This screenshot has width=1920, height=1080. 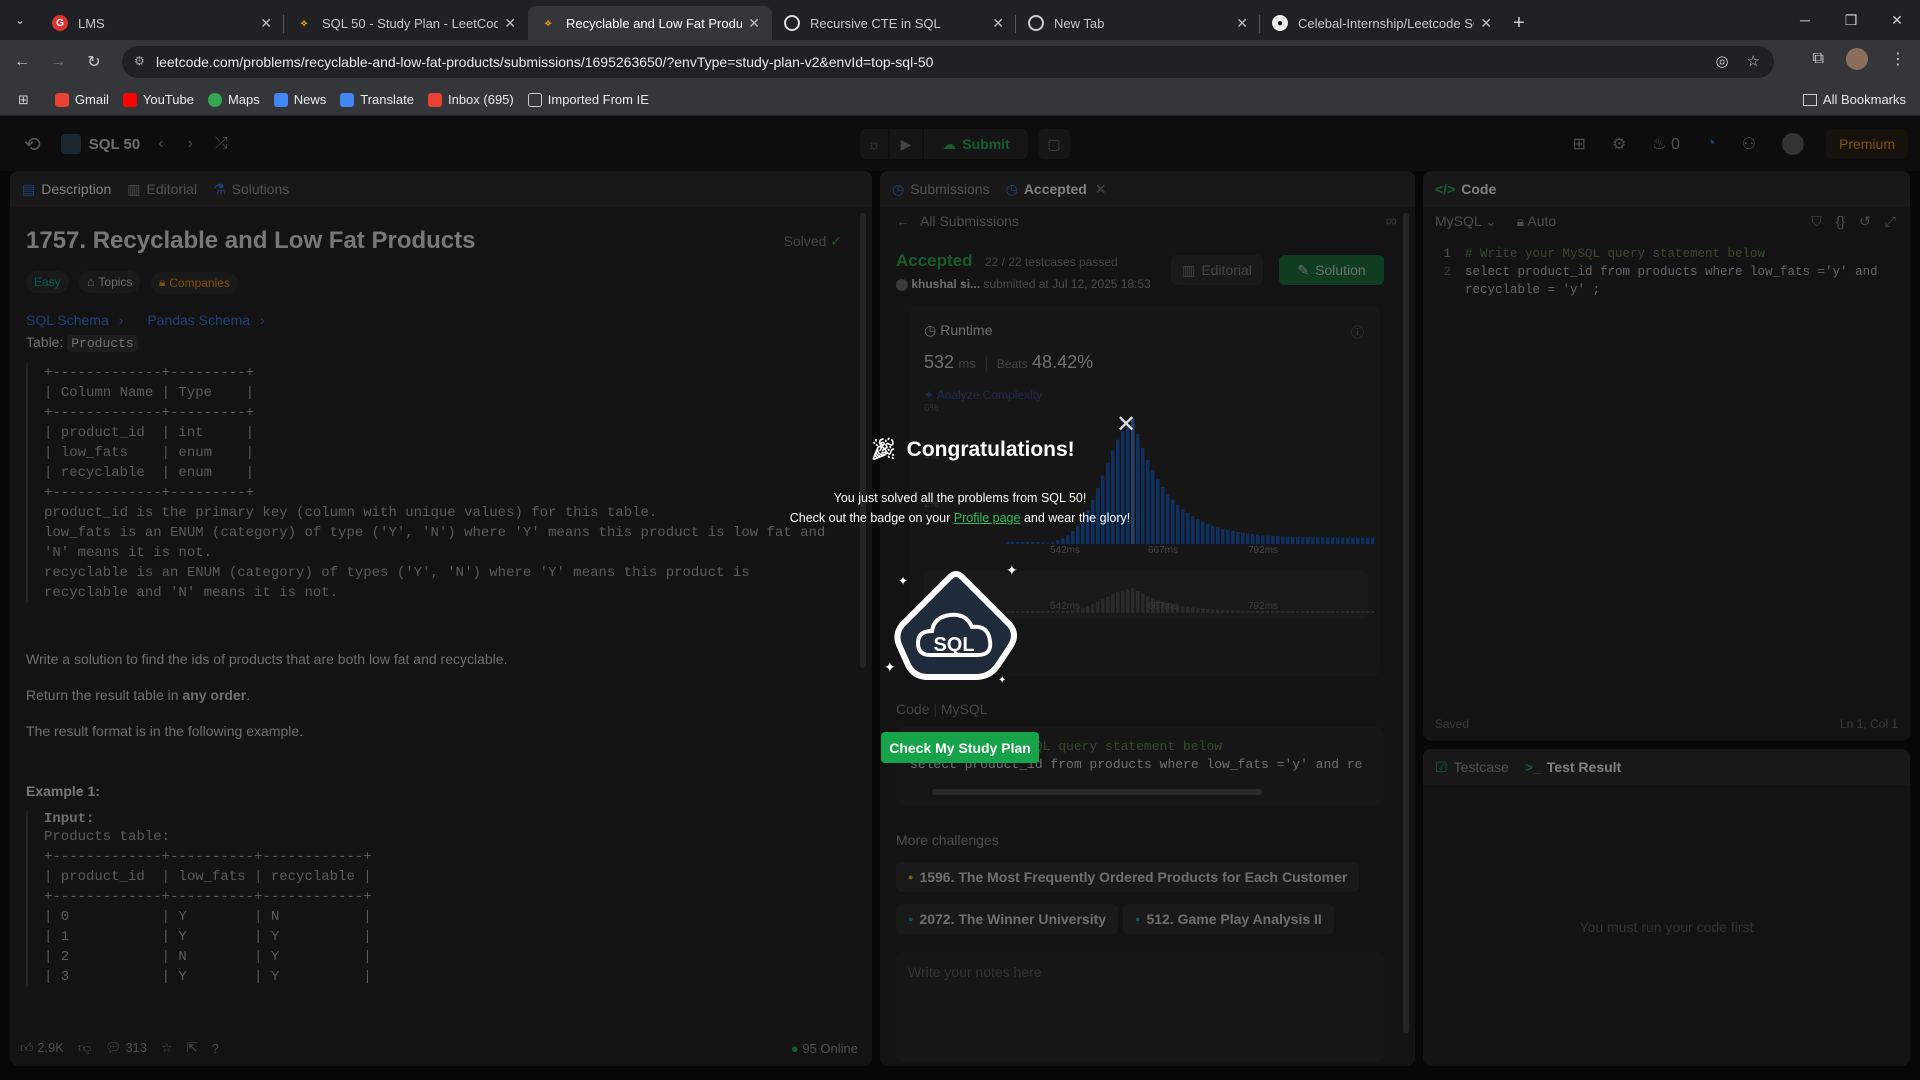 I want to click on tab-title: Celebal-Internship/Leetcode SC, so click(x=1386, y=23).